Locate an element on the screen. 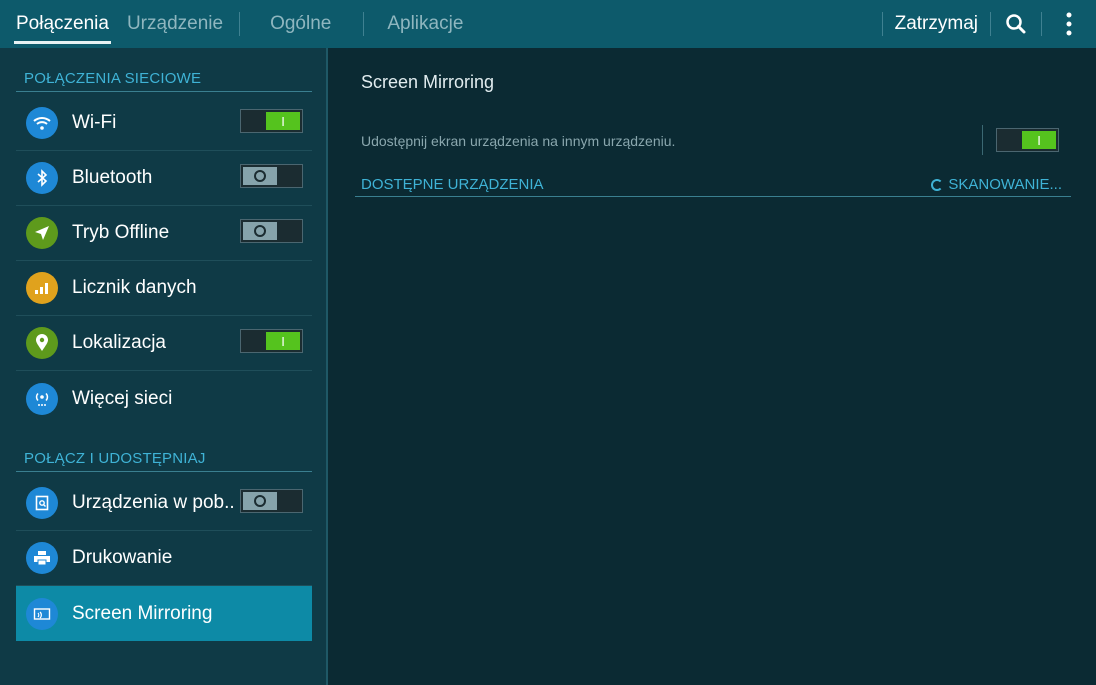  sidebar-item-label: Wi-Fi is located at coordinates (94, 122).